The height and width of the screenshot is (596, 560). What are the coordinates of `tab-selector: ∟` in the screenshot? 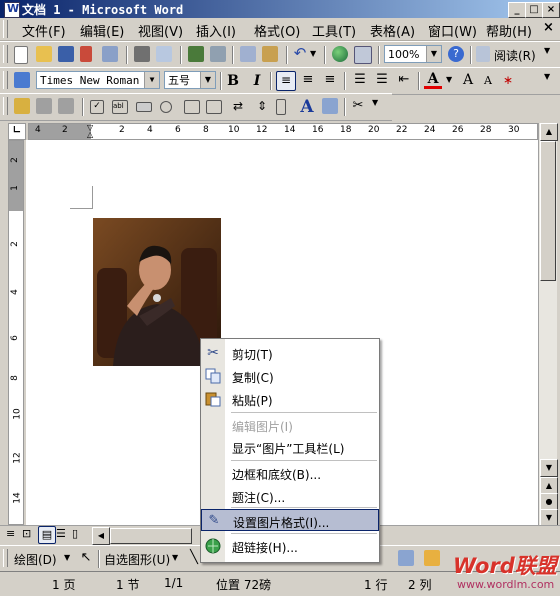 It's located at (17, 131).